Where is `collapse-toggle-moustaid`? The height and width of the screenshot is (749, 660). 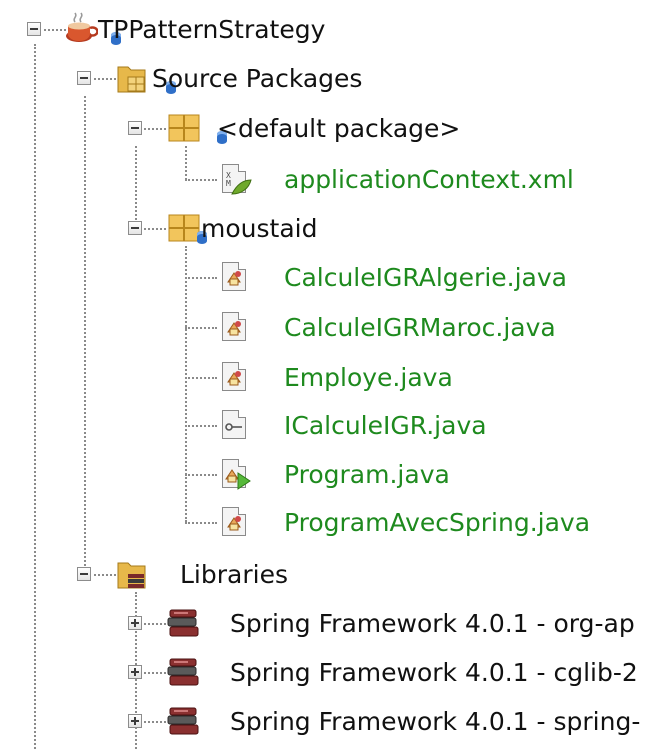
collapse-toggle-moustaid is located at coordinates (135, 228).